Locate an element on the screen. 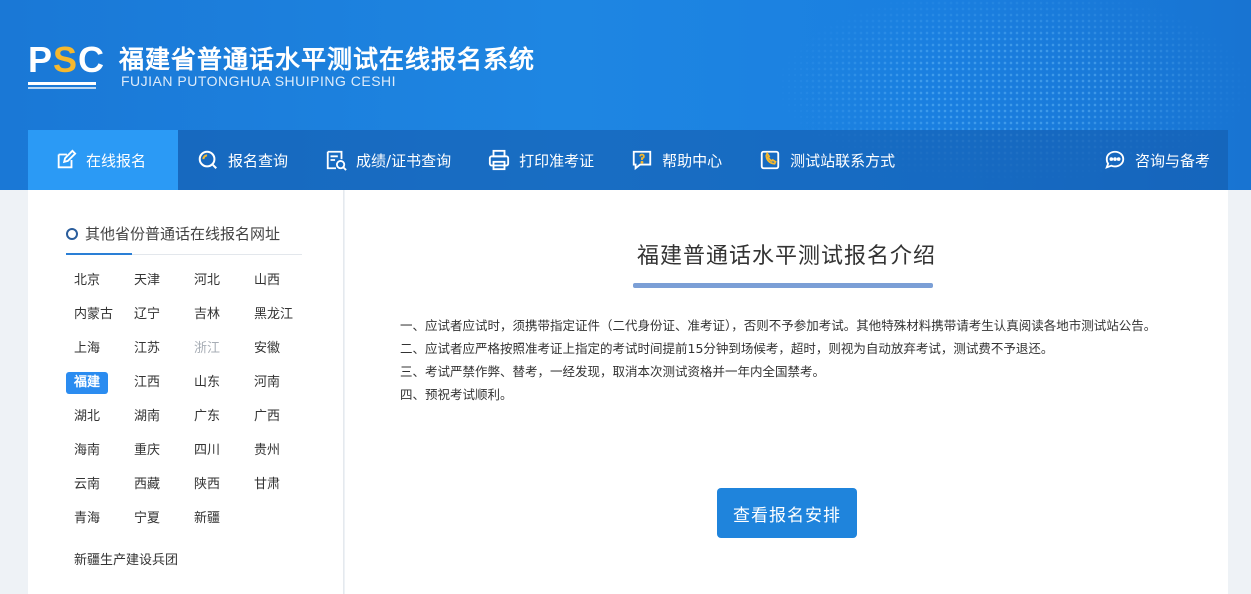  phone-icon is located at coordinates (770, 160).